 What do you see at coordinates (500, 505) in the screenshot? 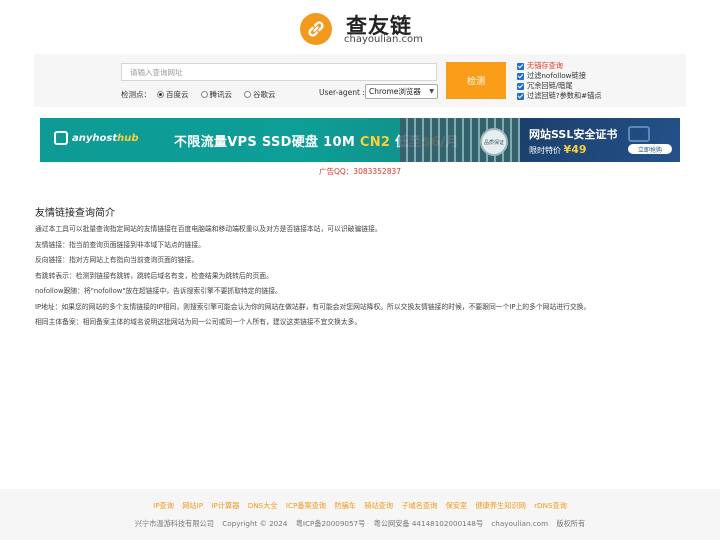
I see `footer-link: 健康养生知识网` at bounding box center [500, 505].